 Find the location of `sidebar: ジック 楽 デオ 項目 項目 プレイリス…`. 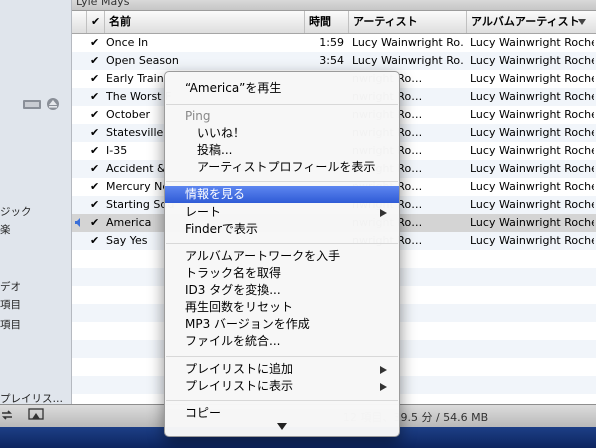

sidebar: ジック 楽 デオ 項目 項目 プレイリス… is located at coordinates (36, 202).